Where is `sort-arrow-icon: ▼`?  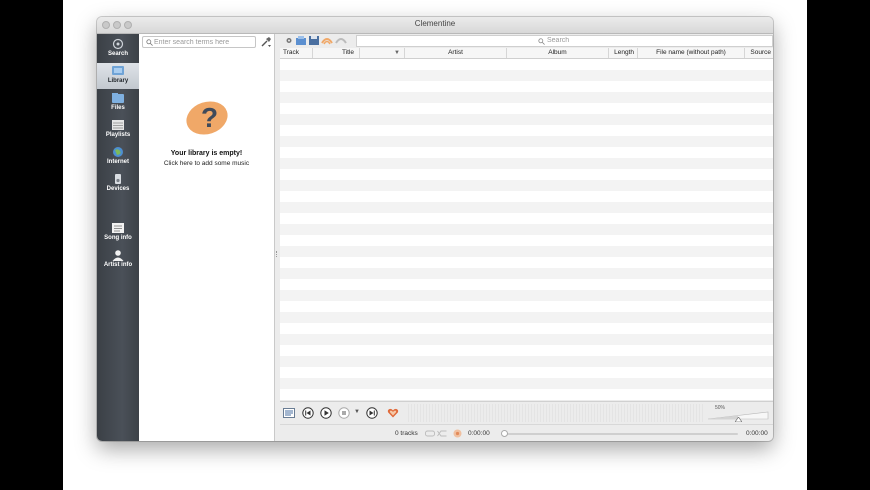 sort-arrow-icon: ▼ is located at coordinates (397, 53).